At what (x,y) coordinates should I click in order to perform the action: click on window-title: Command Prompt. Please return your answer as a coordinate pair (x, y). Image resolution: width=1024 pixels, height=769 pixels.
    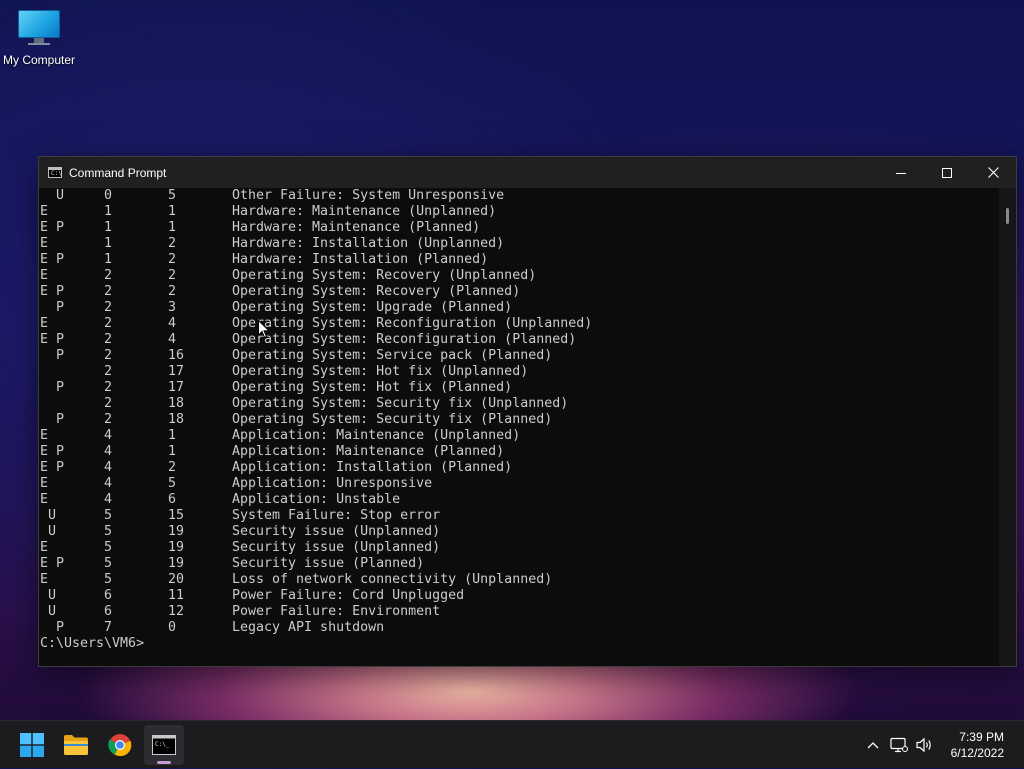
    Looking at the image, I should click on (118, 172).